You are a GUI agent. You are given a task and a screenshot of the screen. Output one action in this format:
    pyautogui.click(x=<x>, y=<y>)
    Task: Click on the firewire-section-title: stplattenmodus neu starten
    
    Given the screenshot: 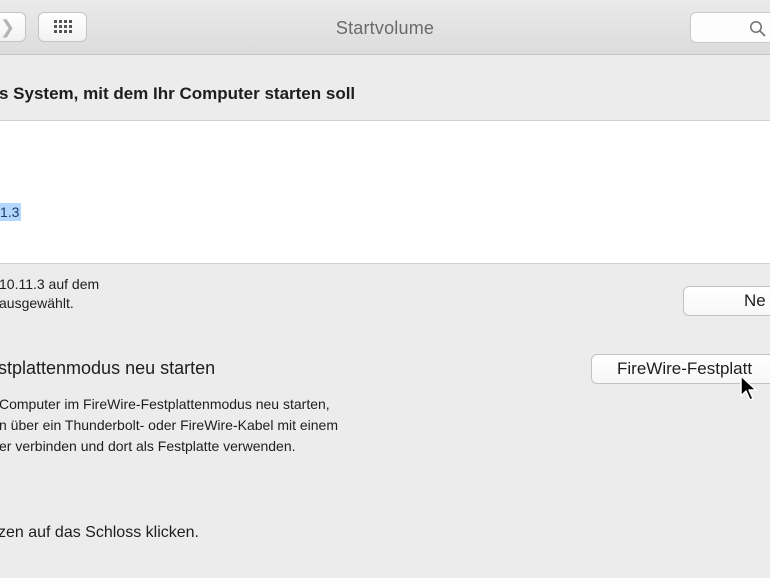 What is the action you would take?
    pyautogui.click(x=108, y=368)
    